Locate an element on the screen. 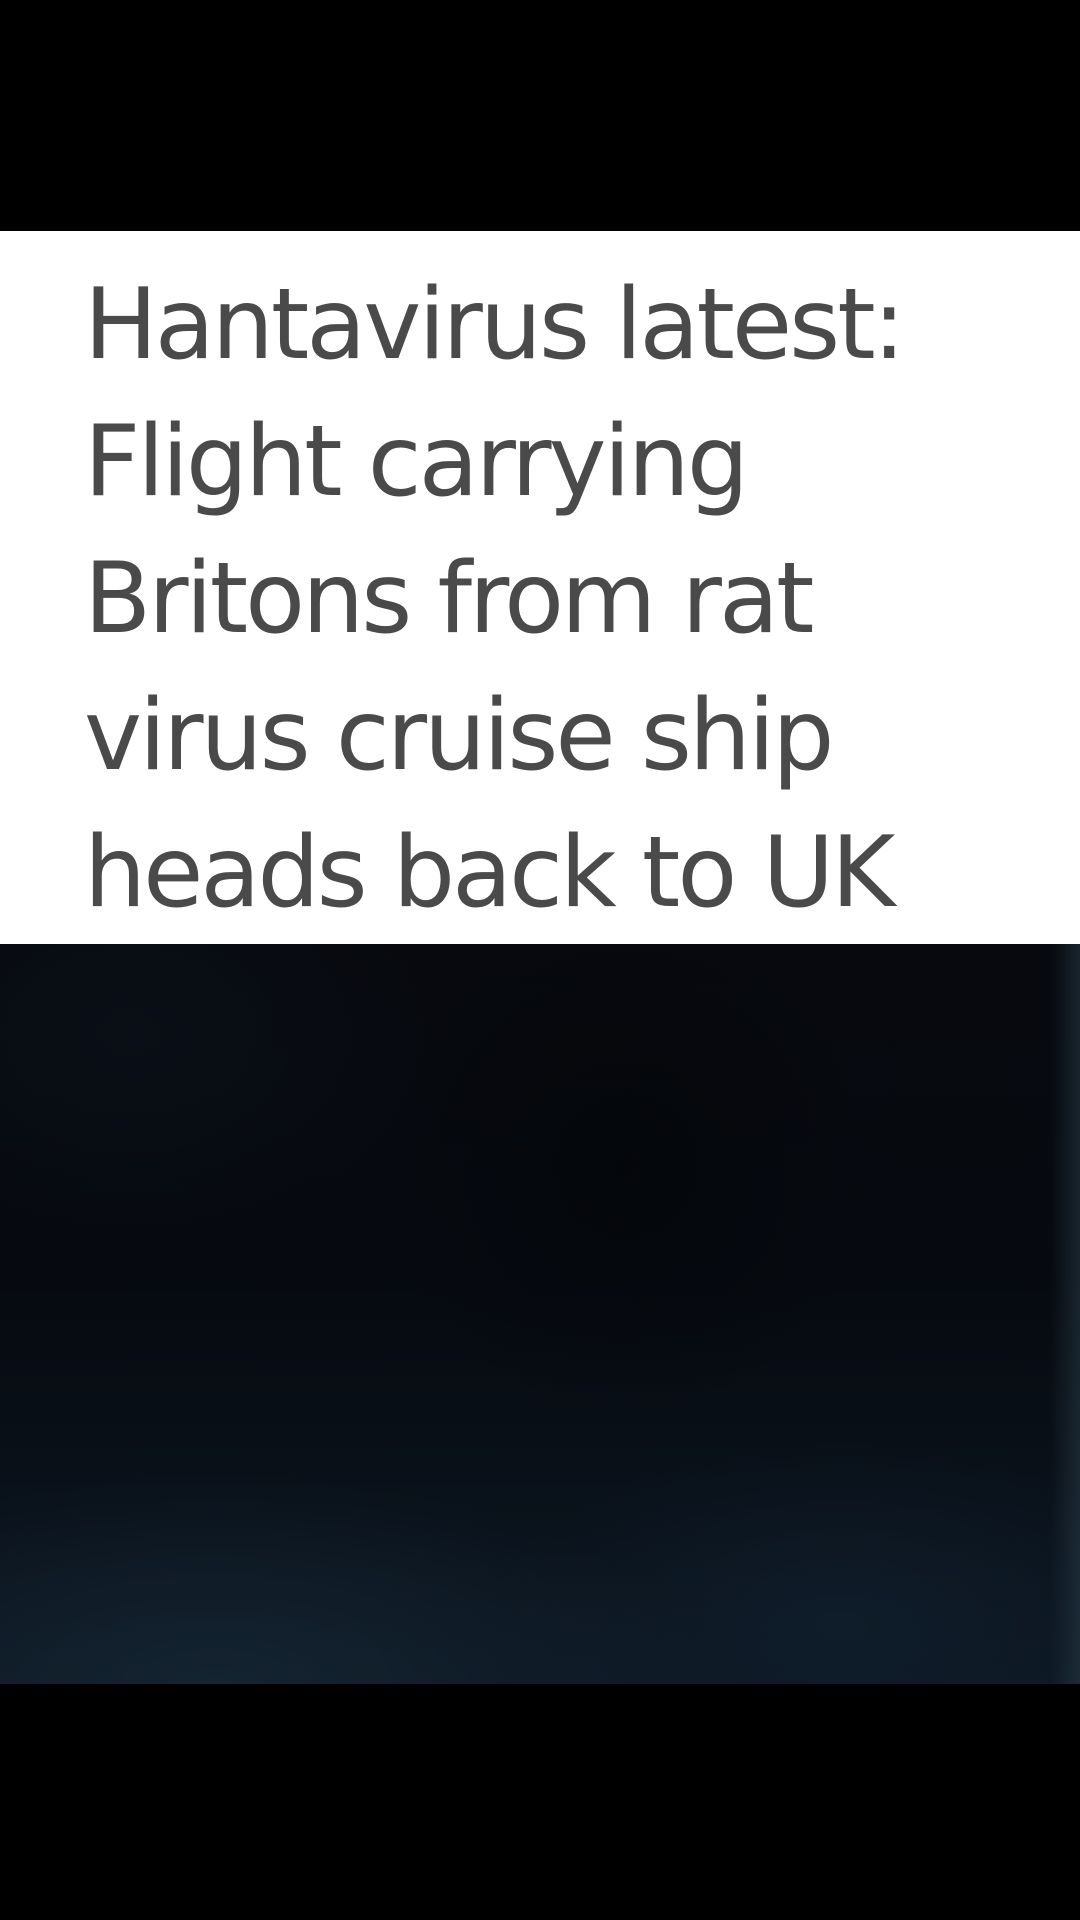  top-letterbox-bar is located at coordinates (540, 115).